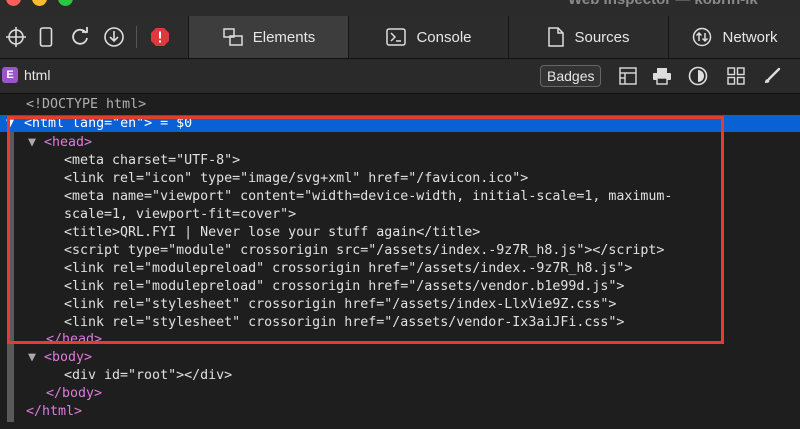  What do you see at coordinates (13, 3) in the screenshot?
I see `close-window-button` at bounding box center [13, 3].